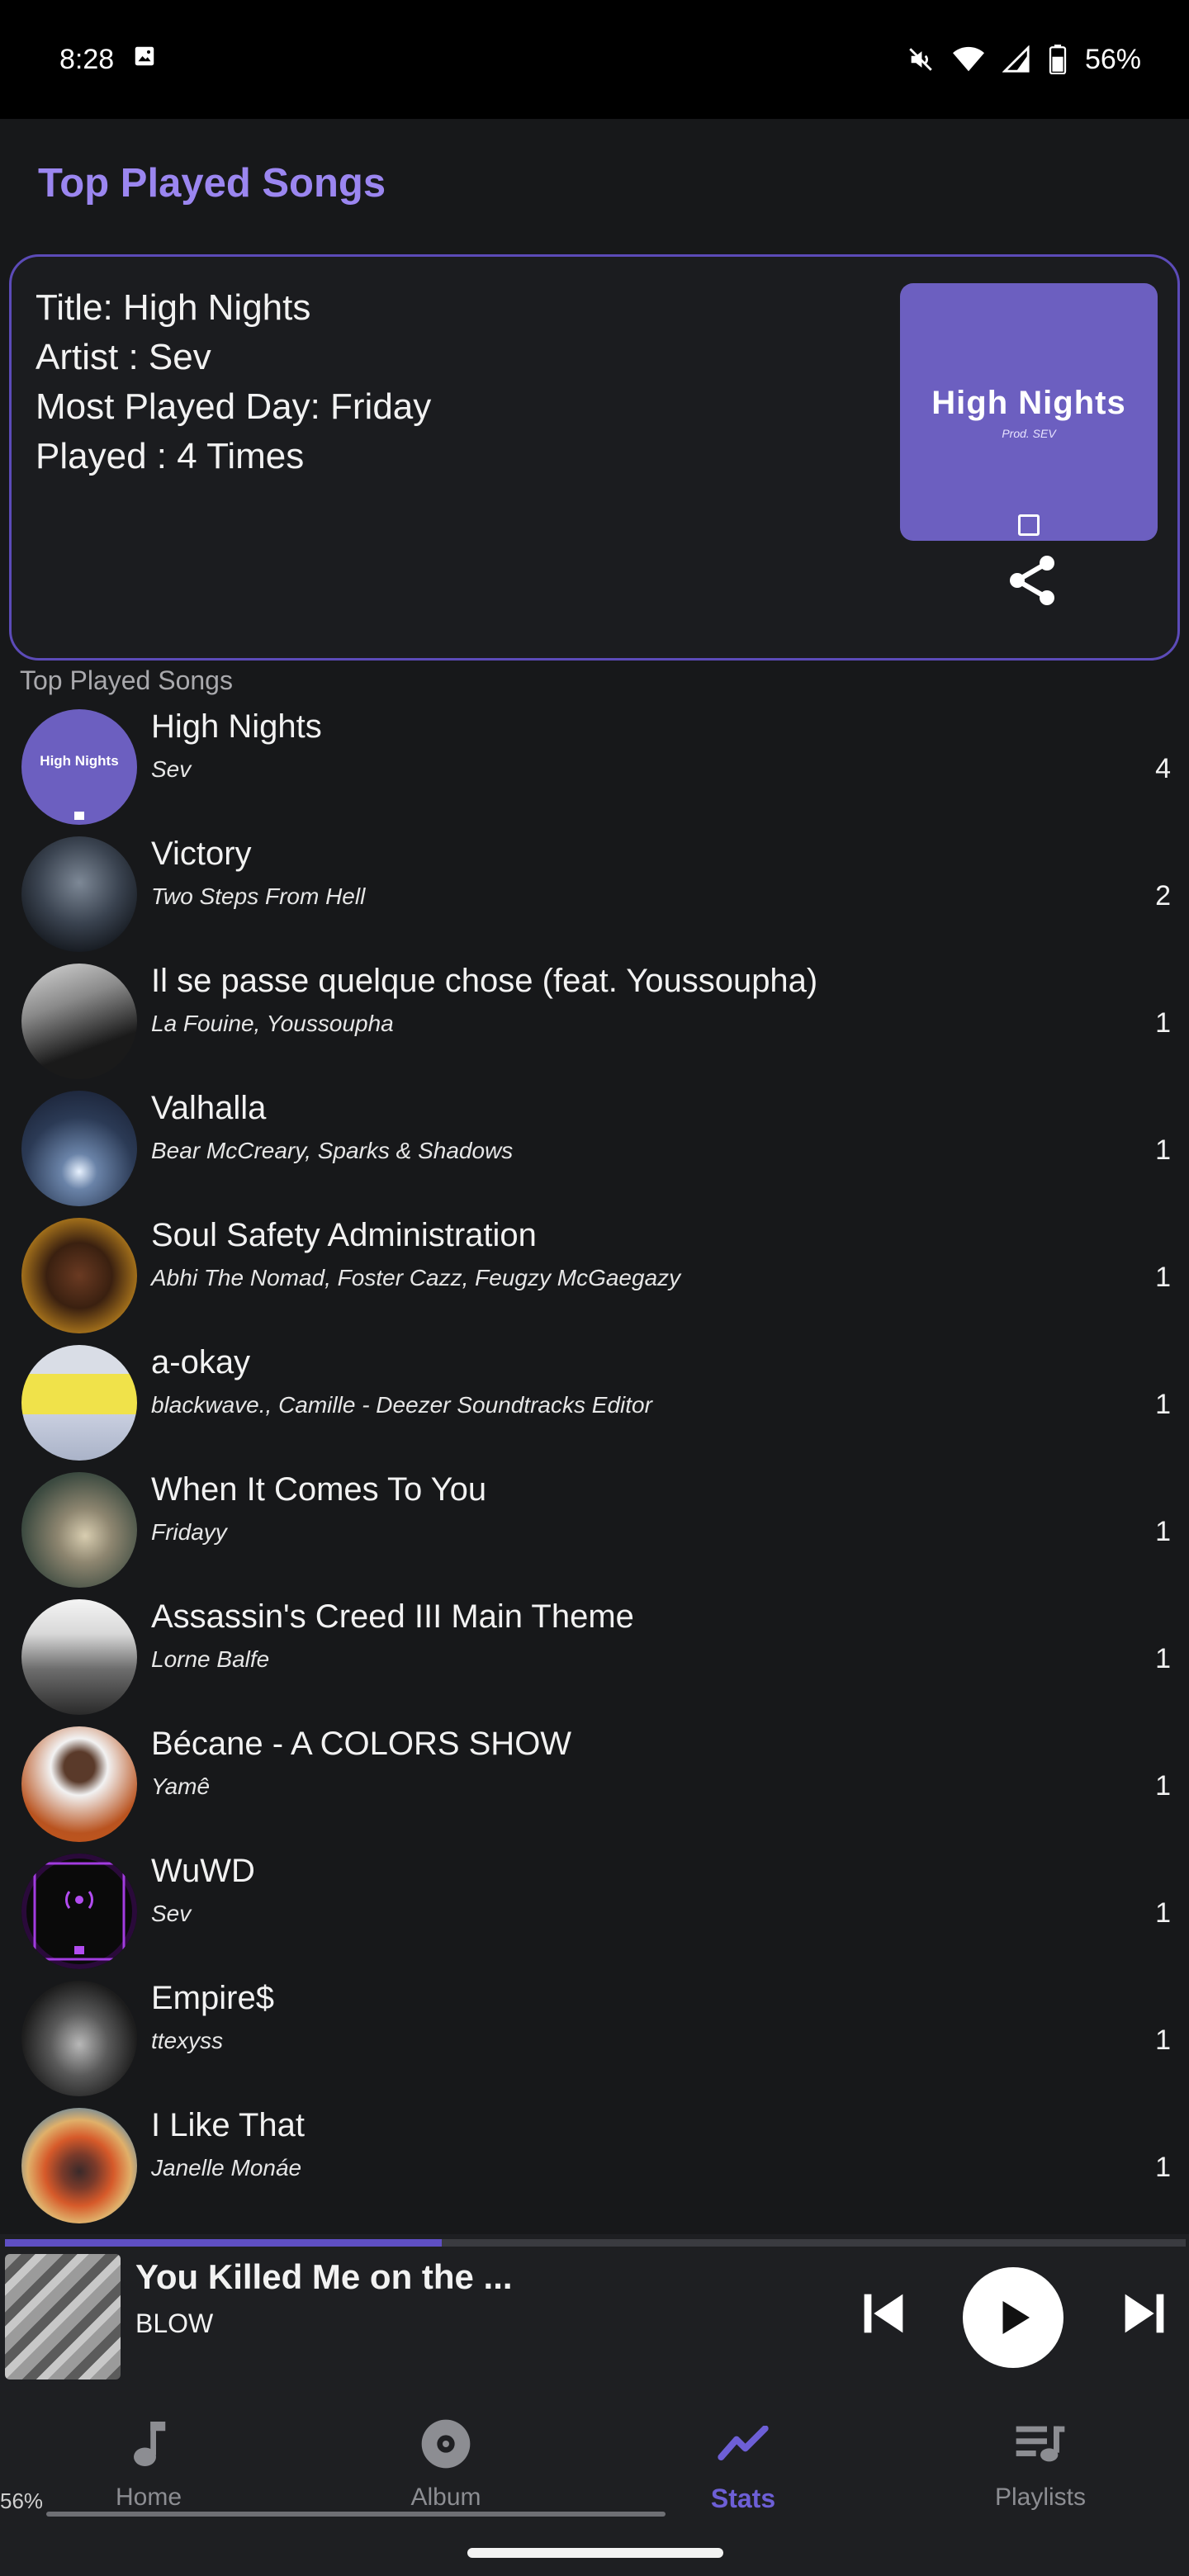 This screenshot has height=2576, width=1189. I want to click on featured-artist-line: Artist : Sev, so click(123, 357).